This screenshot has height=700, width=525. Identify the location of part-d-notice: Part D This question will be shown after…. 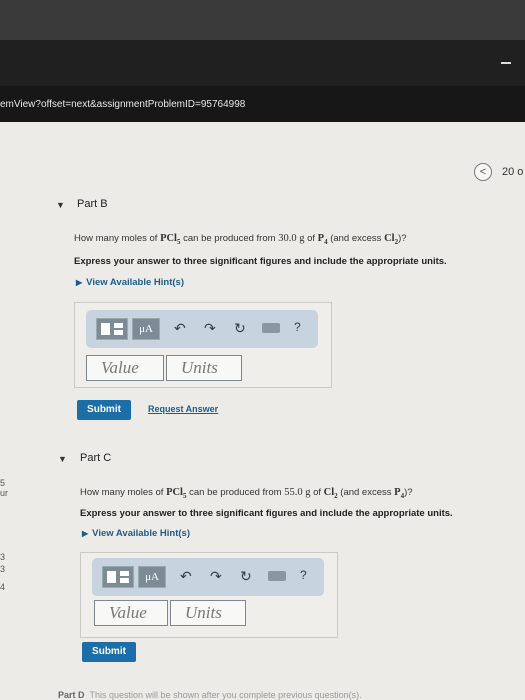
(210, 695).